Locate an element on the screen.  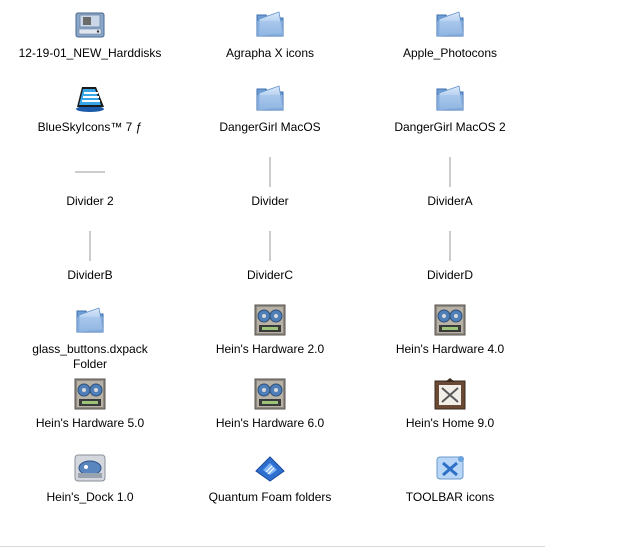
desktop-item: TOOLBAR icons is located at coordinates (450, 489).